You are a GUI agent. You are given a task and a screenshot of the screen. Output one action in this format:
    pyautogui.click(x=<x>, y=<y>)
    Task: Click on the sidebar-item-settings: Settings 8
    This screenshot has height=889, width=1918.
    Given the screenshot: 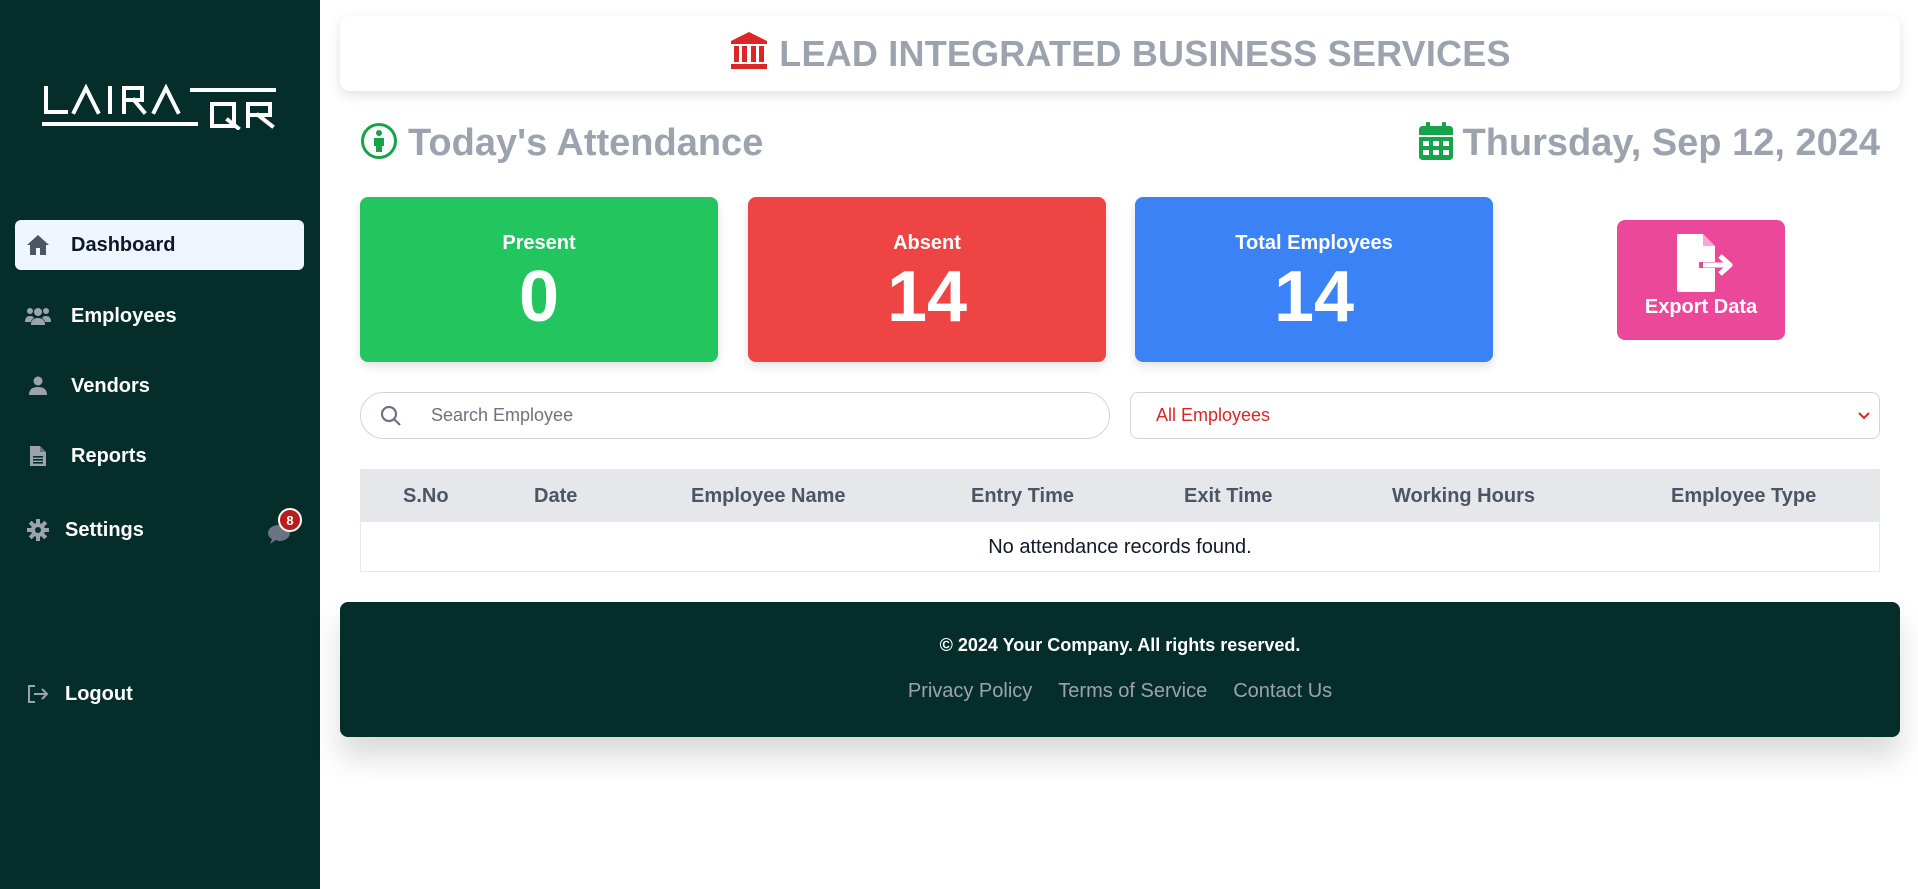 What is the action you would take?
    pyautogui.click(x=159, y=530)
    